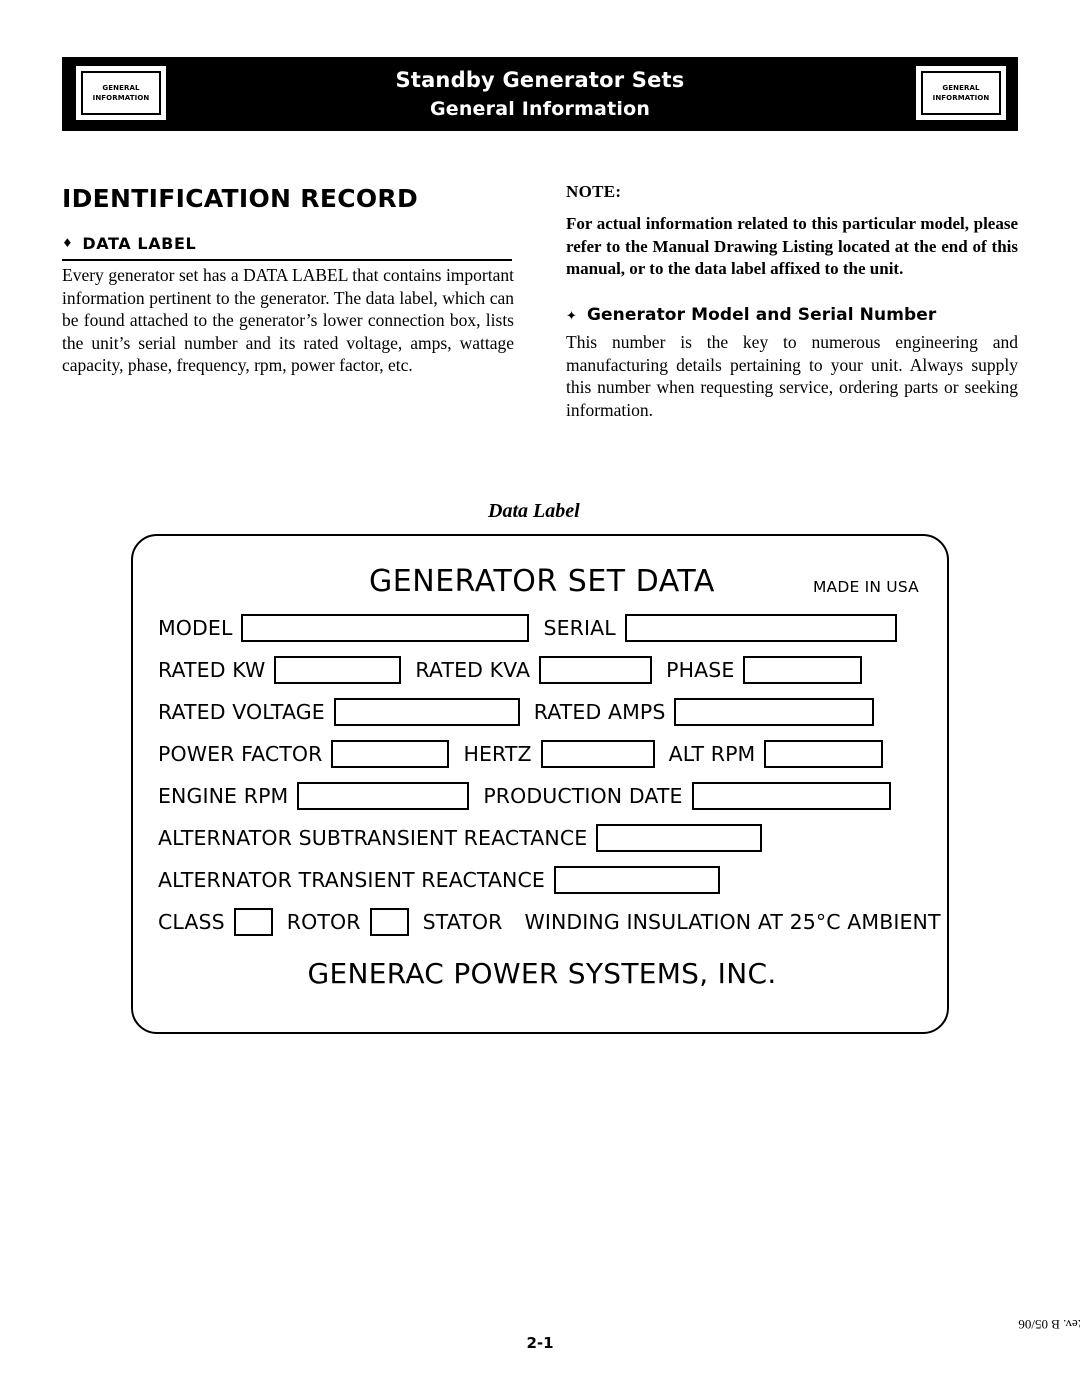  Describe the element at coordinates (542, 973) in the screenshot. I see `plate-footer-company: GENERAC POWER SYSTEMS, INC.` at that location.